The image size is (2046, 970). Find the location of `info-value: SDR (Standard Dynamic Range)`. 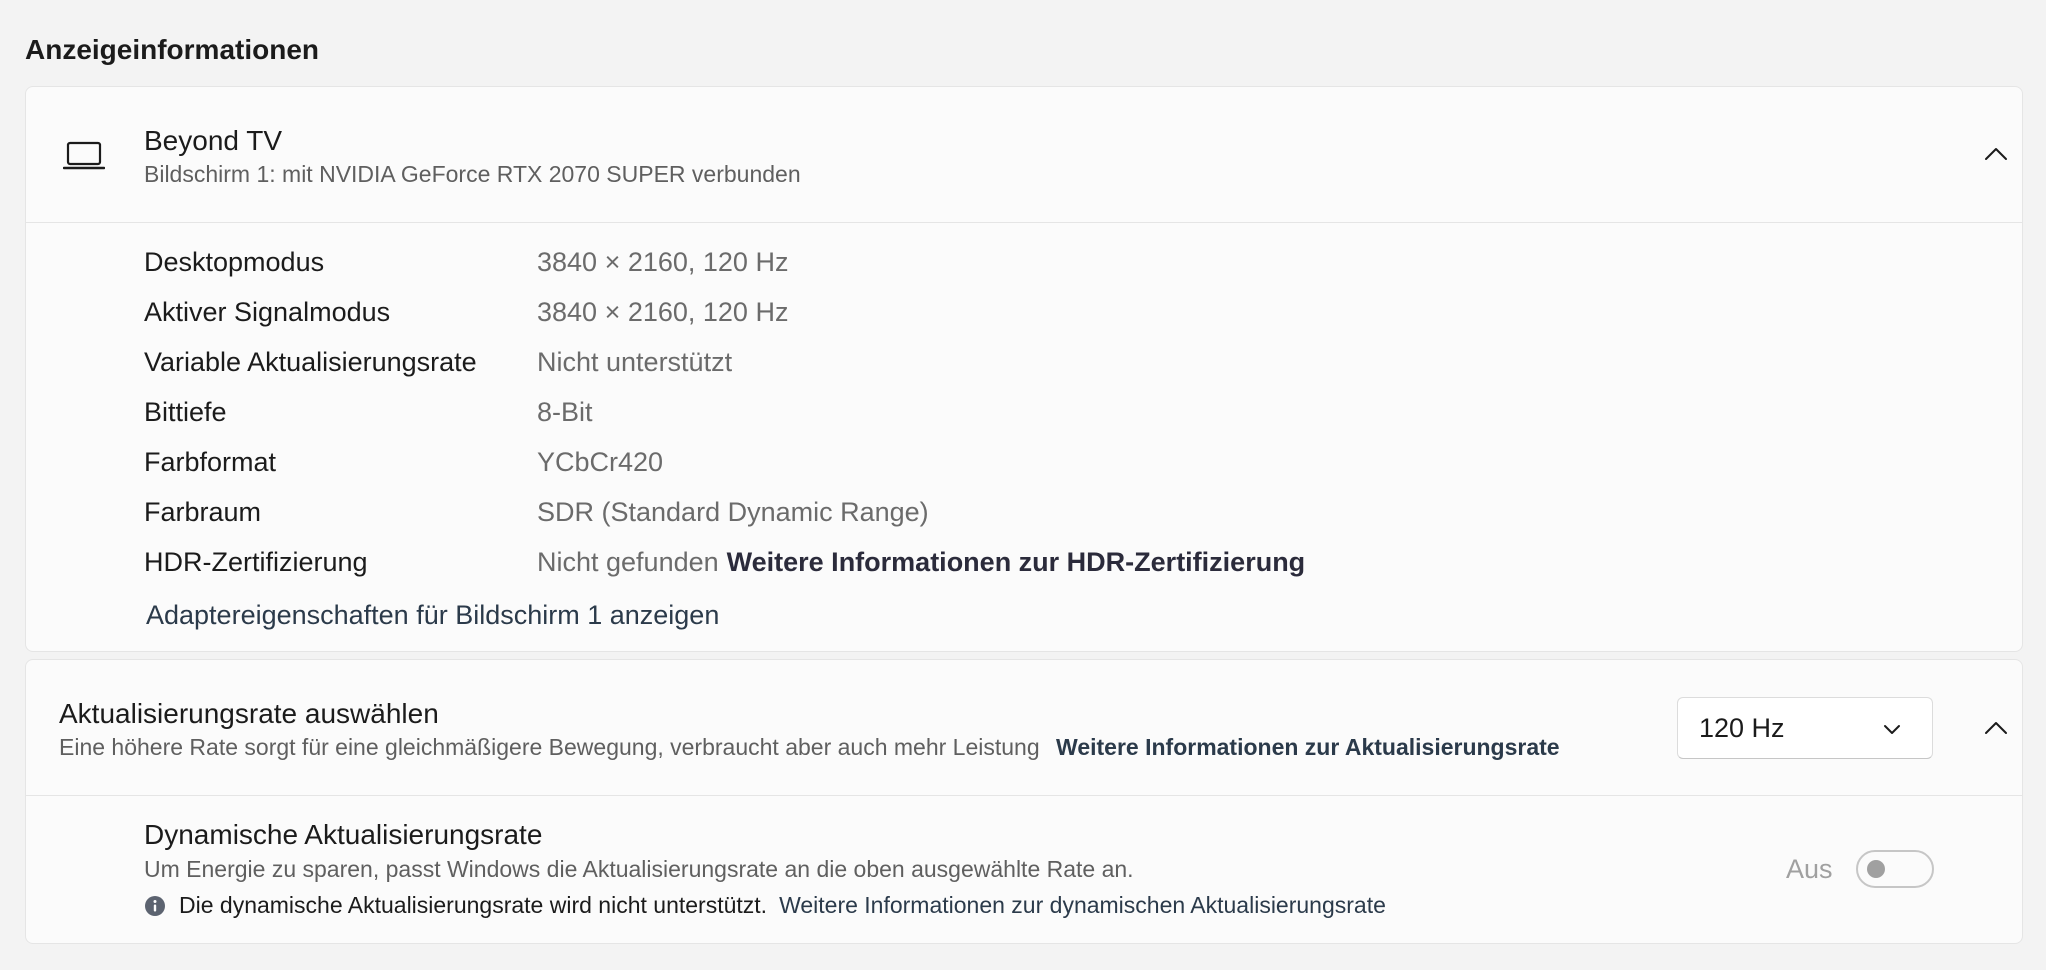

info-value: SDR (Standard Dynamic Range) is located at coordinates (733, 511).